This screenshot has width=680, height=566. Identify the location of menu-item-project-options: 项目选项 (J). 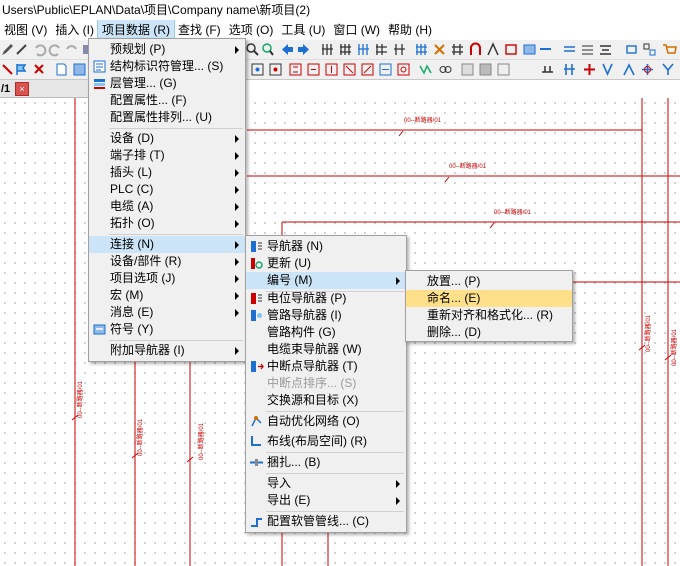
(167, 278).